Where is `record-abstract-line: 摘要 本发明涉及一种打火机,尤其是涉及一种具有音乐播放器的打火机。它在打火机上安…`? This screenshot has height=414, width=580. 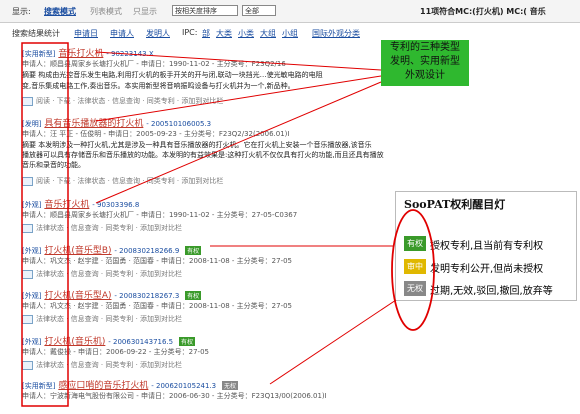
record-abstract-line: 摘要 本发明涉及一种打火机,尤其是涉及一种具有音乐播放器的打火机。它在打火机上安… is located at coordinates (197, 145).